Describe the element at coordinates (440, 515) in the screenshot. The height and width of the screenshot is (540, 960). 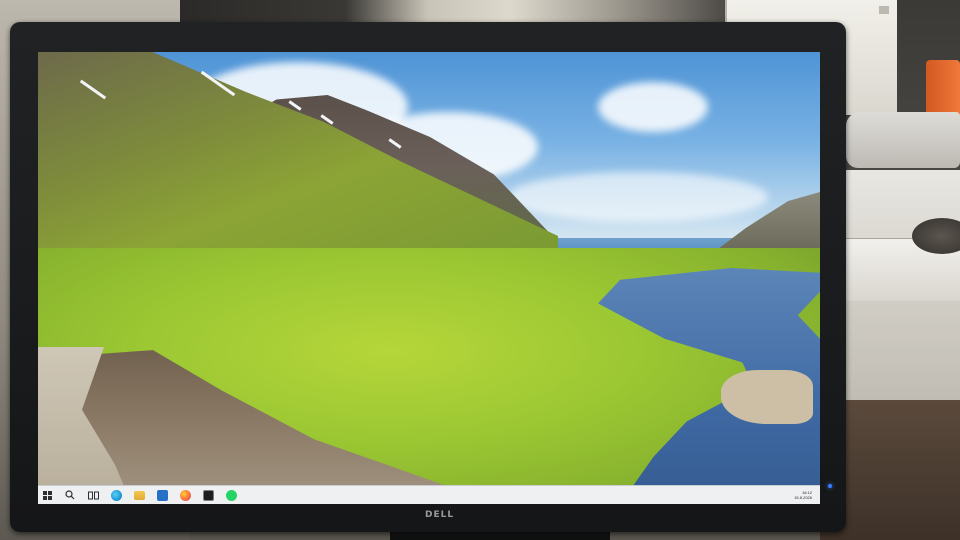
I see `dell-logo: DELL` at that location.